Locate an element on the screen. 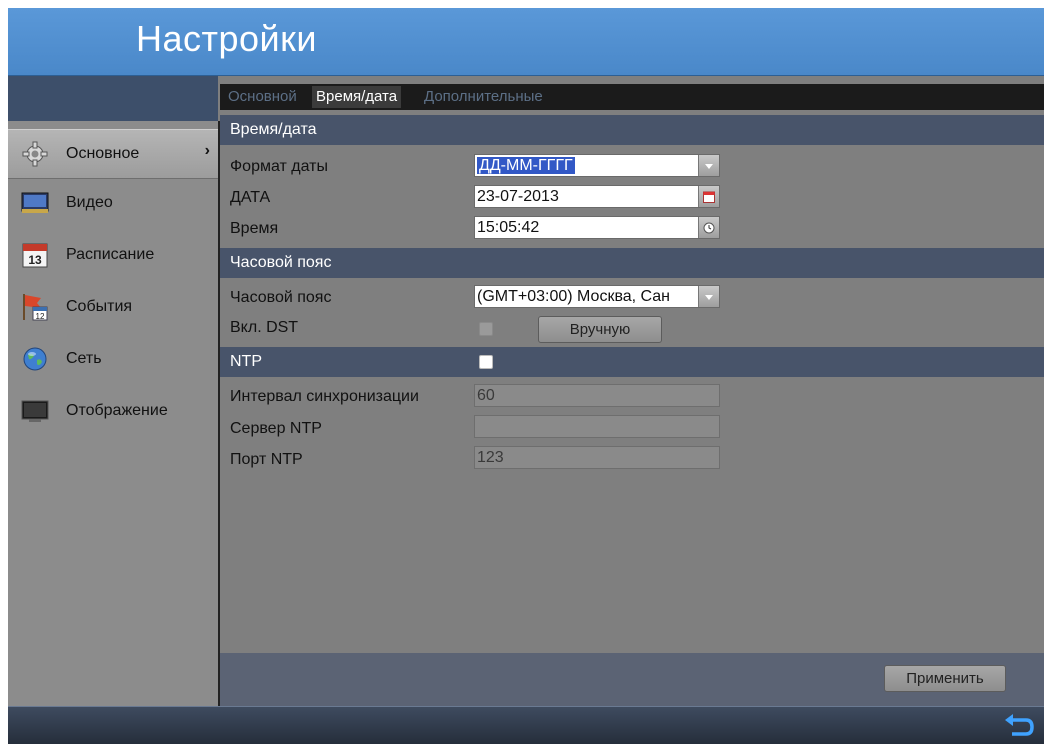 This screenshot has height=744, width=1044. section-title: Часовой пояс is located at coordinates (281, 262).